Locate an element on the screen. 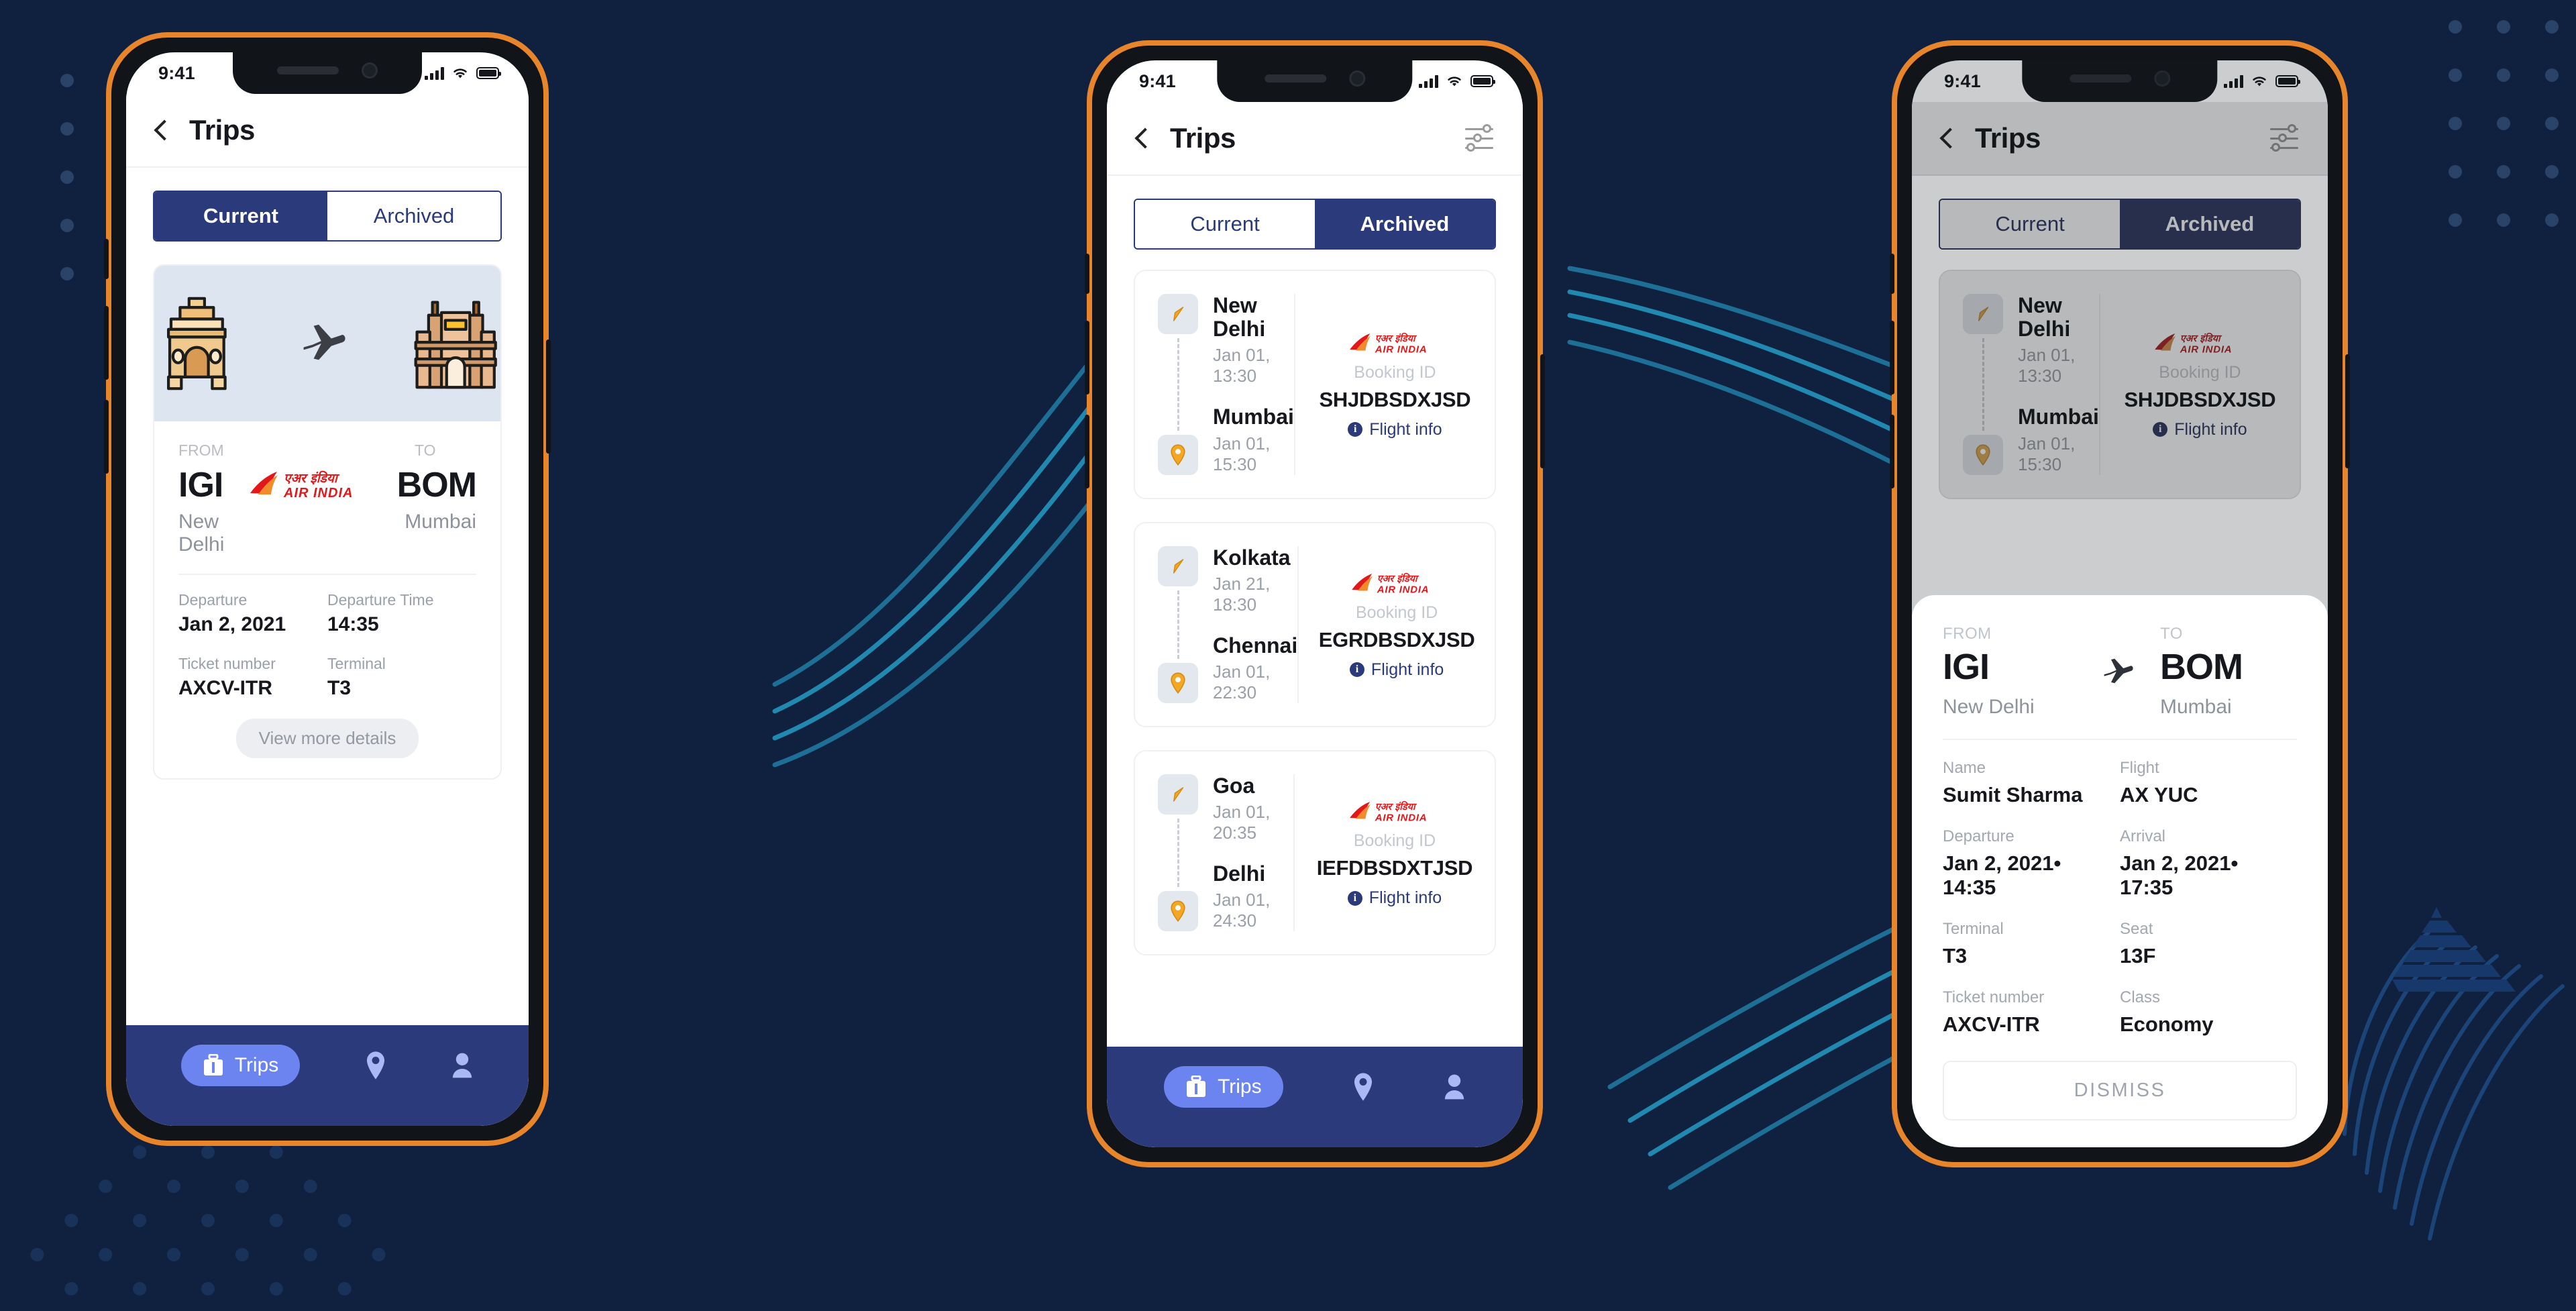 Image resolution: width=2576 pixels, height=1311 pixels. destination-time: Jan 01, 24:30 is located at coordinates (1242, 911).